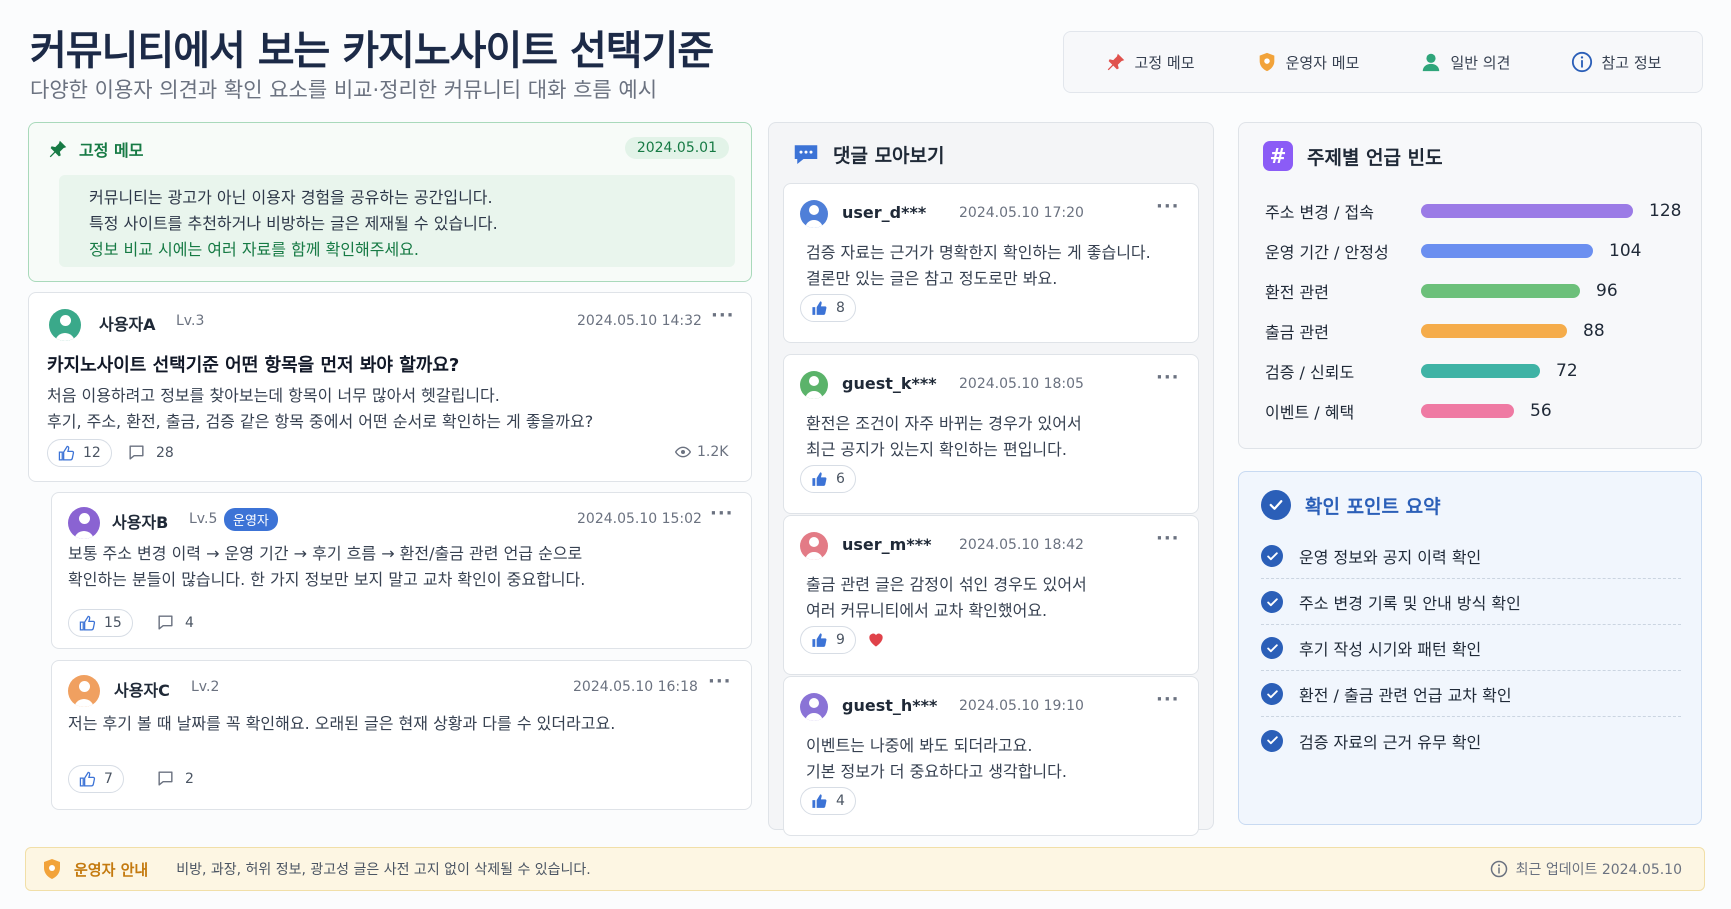  Describe the element at coordinates (840, 308) in the screenshot. I see `like-count: 8` at that location.